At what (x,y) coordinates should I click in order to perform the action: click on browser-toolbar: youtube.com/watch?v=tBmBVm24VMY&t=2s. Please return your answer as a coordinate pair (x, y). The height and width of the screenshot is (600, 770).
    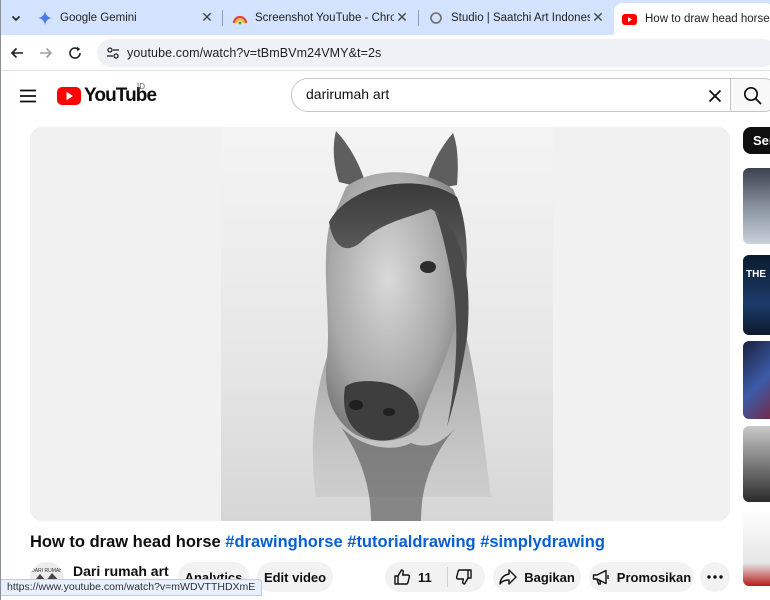
    Looking at the image, I should click on (385, 53).